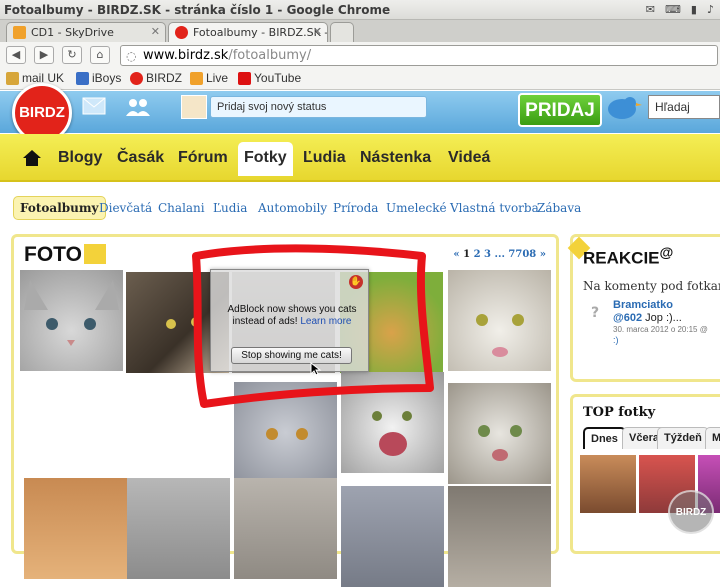  What do you see at coordinates (619, 412) in the screenshot?
I see `top-fotky-title: TOP fotky` at bounding box center [619, 412].